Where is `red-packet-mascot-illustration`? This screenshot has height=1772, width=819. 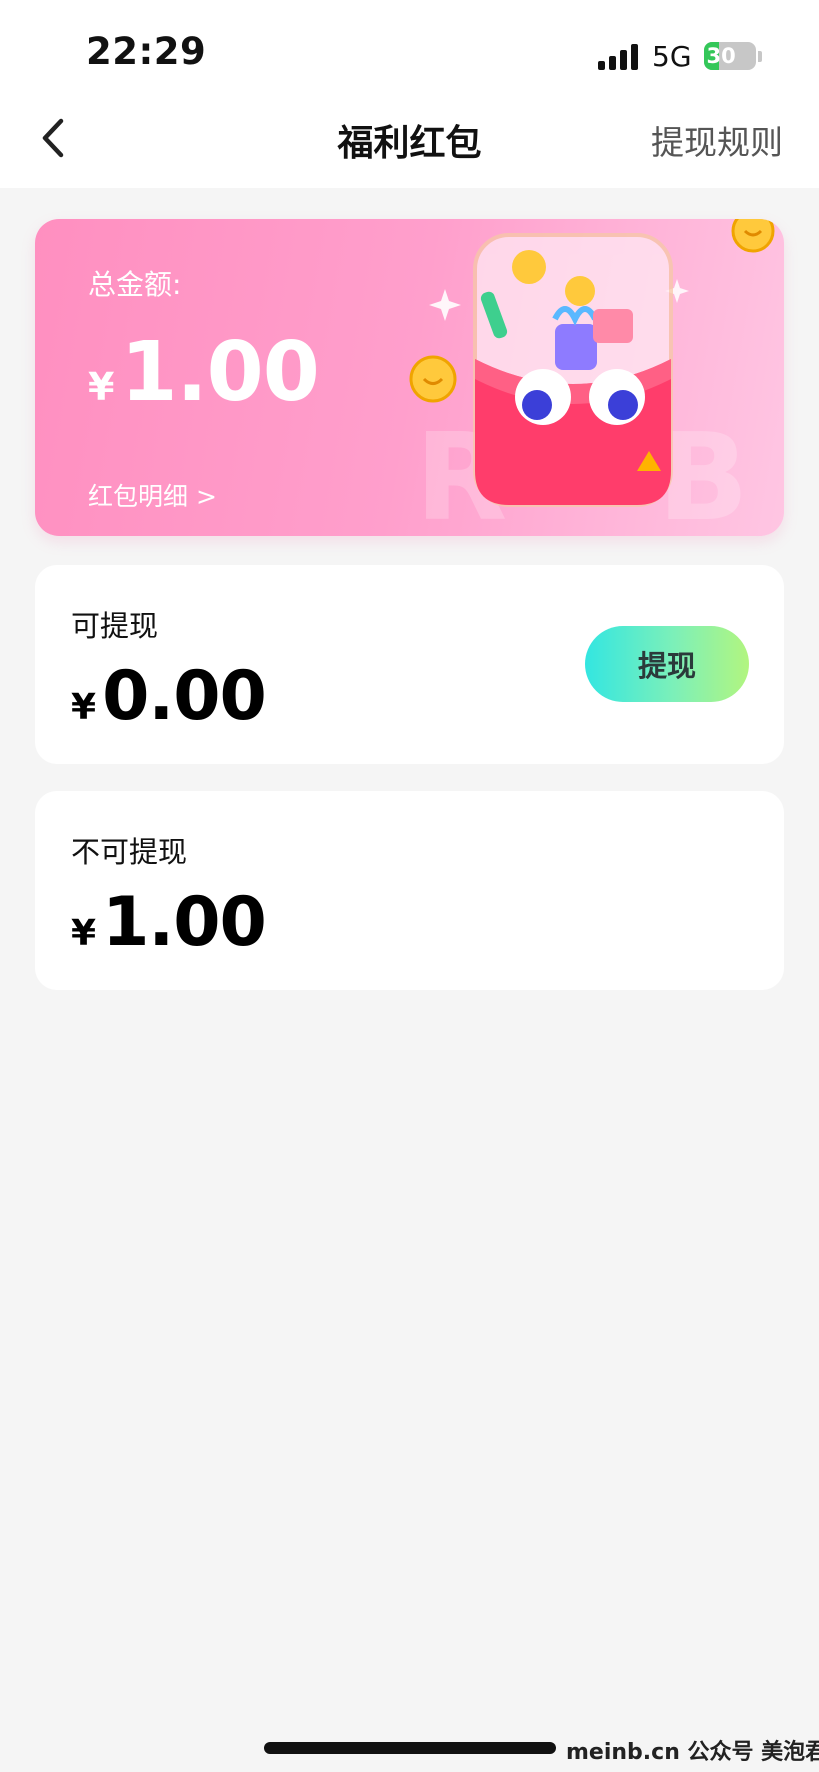 red-packet-mascot-illustration is located at coordinates (592, 363).